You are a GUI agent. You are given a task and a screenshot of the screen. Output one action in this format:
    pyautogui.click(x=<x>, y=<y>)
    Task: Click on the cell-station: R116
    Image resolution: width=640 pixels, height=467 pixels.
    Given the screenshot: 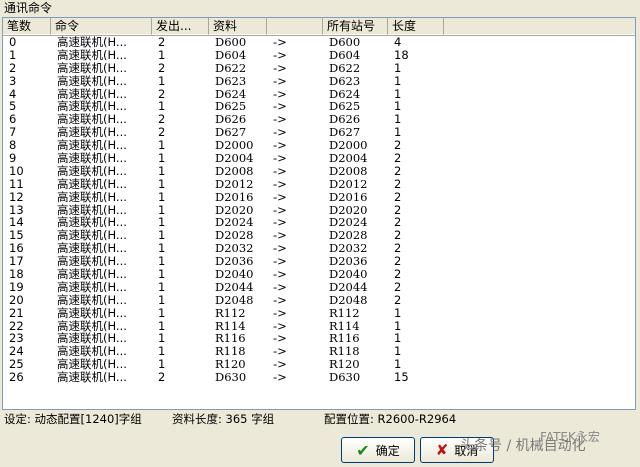 What is the action you would take?
    pyautogui.click(x=344, y=339)
    